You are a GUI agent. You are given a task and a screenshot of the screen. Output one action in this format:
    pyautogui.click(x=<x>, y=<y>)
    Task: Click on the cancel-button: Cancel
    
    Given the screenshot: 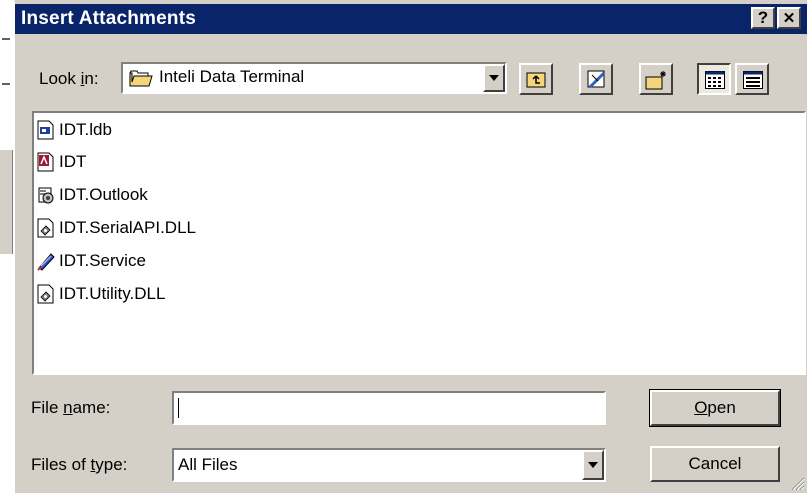 What is the action you would take?
    pyautogui.click(x=715, y=464)
    